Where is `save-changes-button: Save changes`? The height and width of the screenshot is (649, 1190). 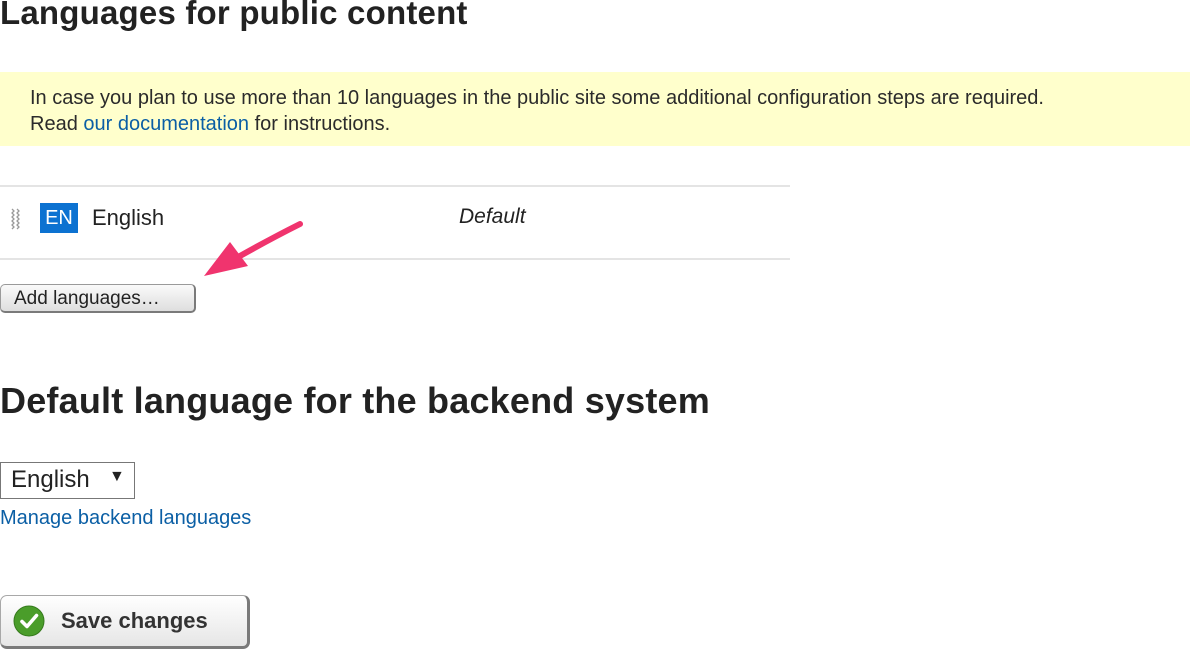 save-changes-button: Save changes is located at coordinates (125, 622).